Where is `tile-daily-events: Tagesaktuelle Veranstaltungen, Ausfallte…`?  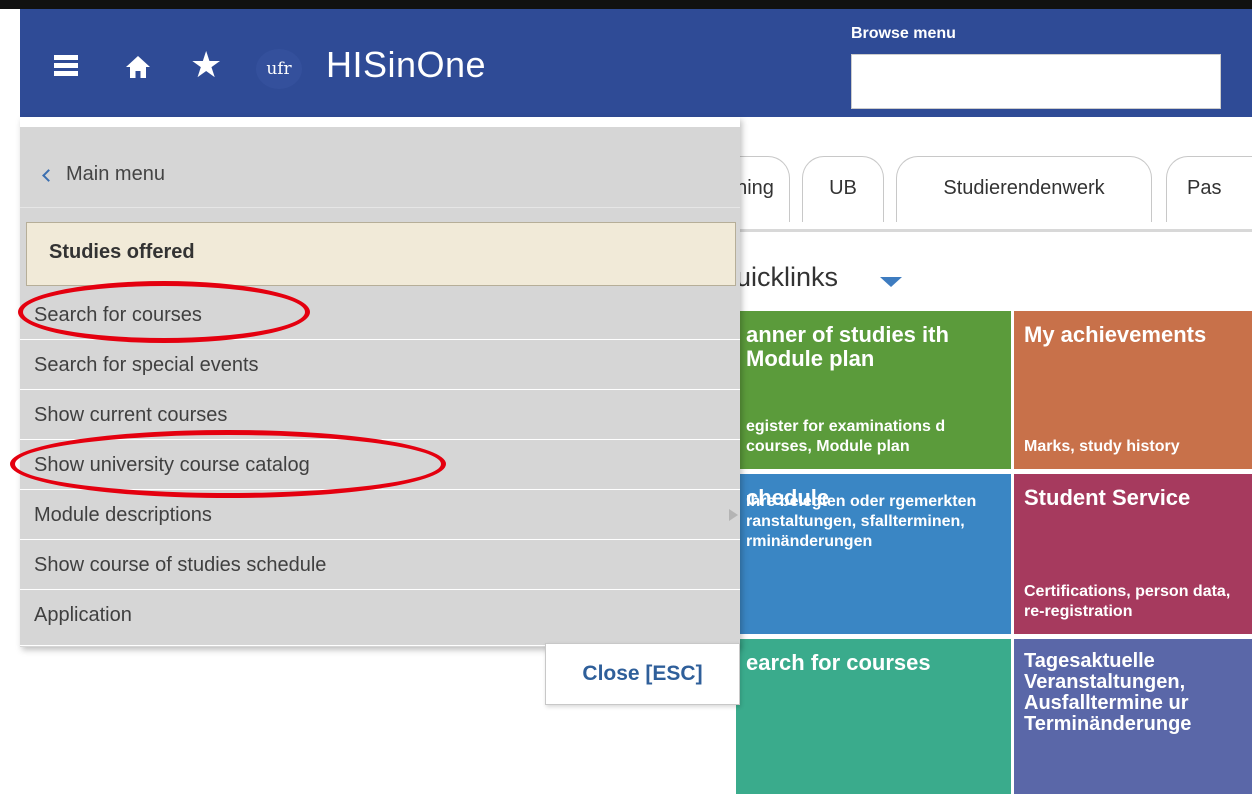 tile-daily-events: Tagesaktuelle Veranstaltungen, Ausfallte… is located at coordinates (1133, 716).